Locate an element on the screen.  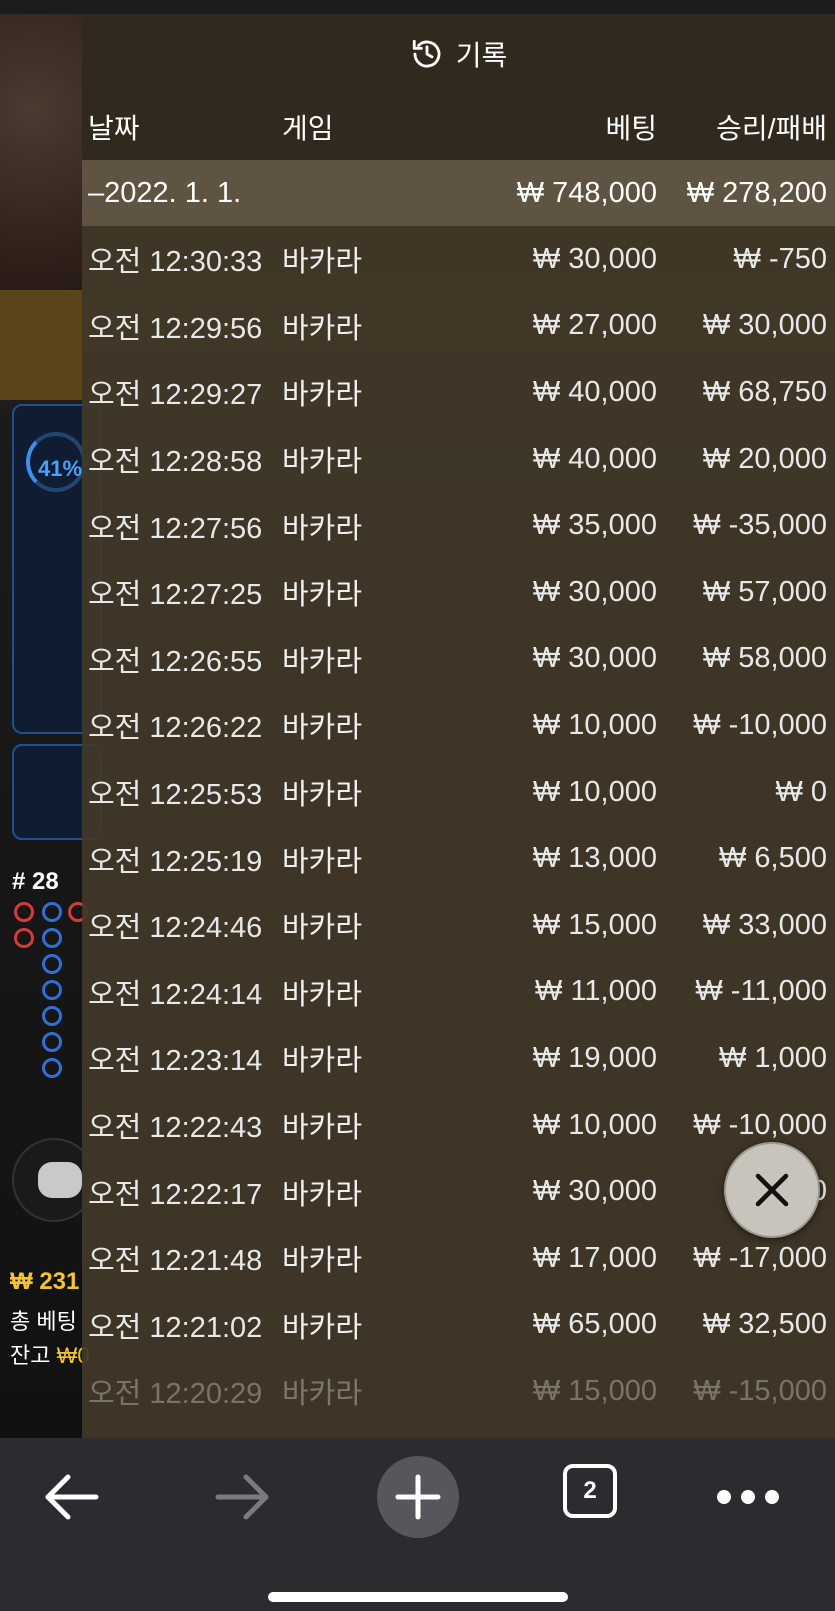
row-bet: ₩ 65,000 is located at coordinates (594, 1324).